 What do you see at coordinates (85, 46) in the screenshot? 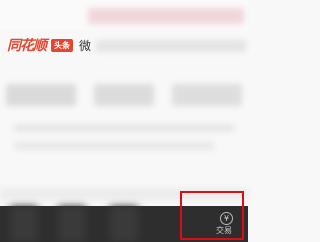
I see `channel-tab: 微` at bounding box center [85, 46].